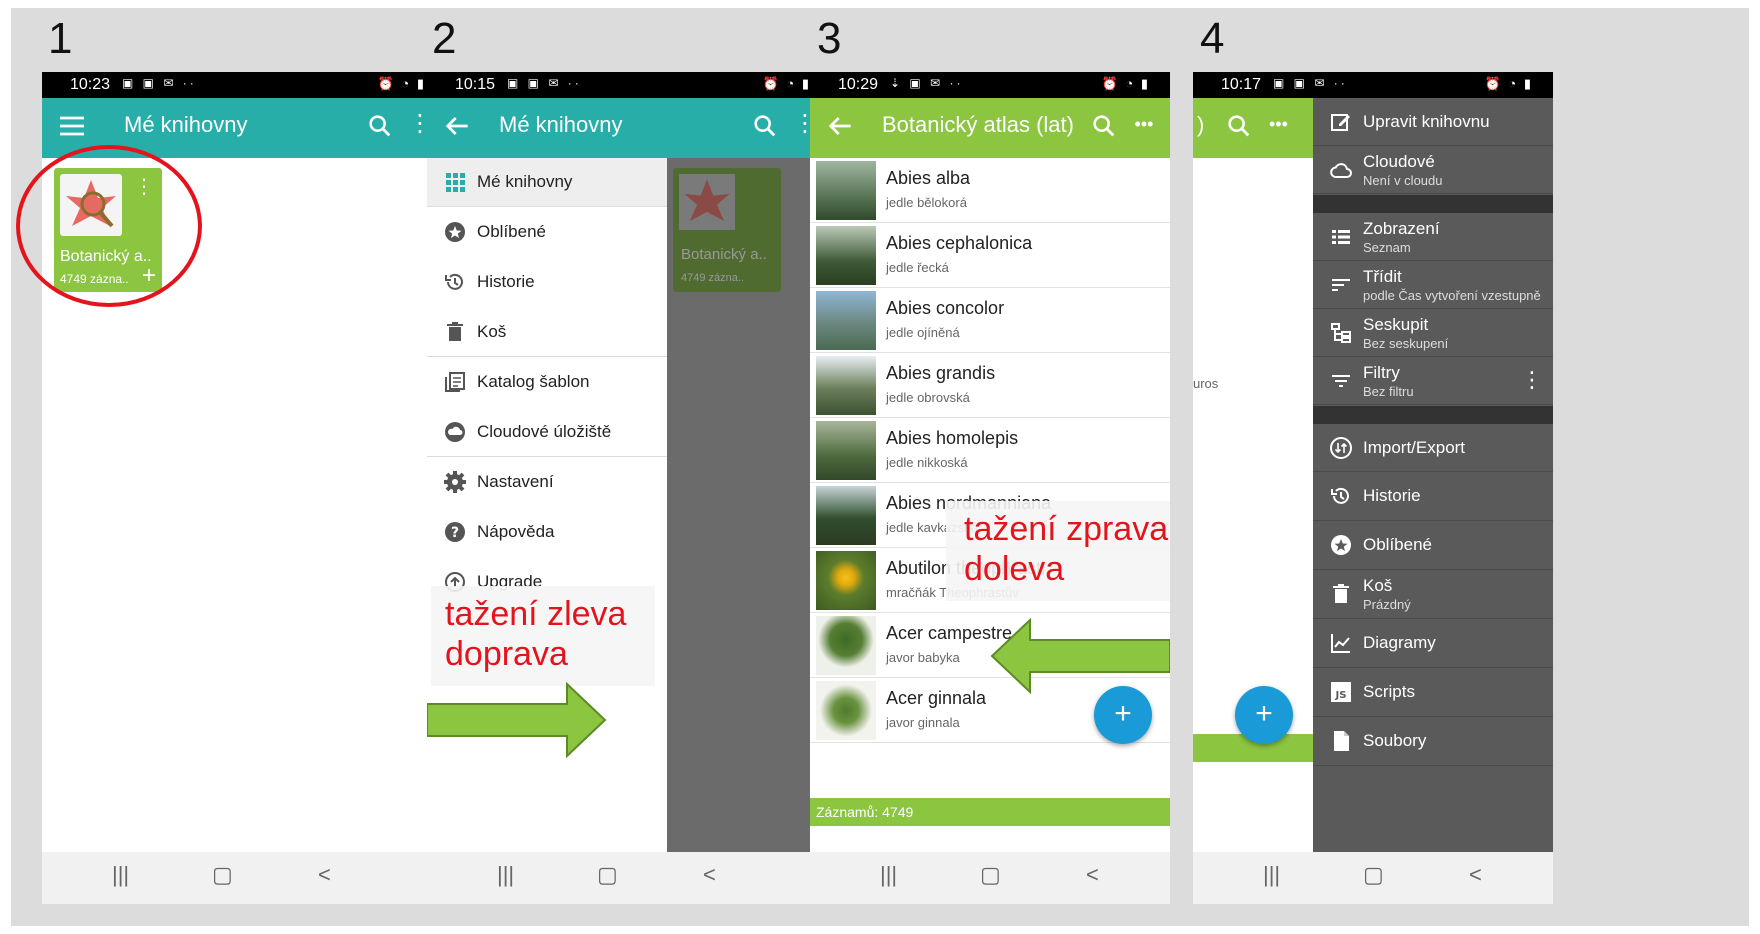  What do you see at coordinates (1433, 643) in the screenshot?
I see `menu-item-charts: Diagramy` at bounding box center [1433, 643].